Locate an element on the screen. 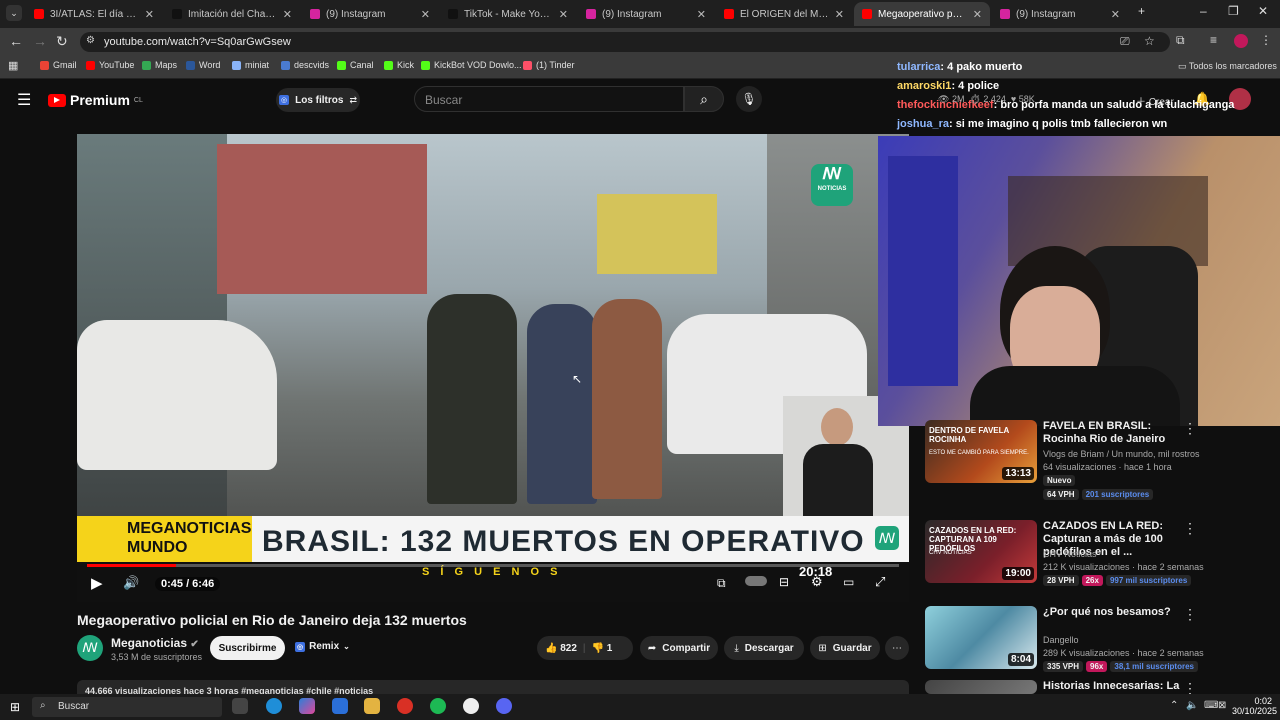  task-view-icon is located at coordinates (240, 706).